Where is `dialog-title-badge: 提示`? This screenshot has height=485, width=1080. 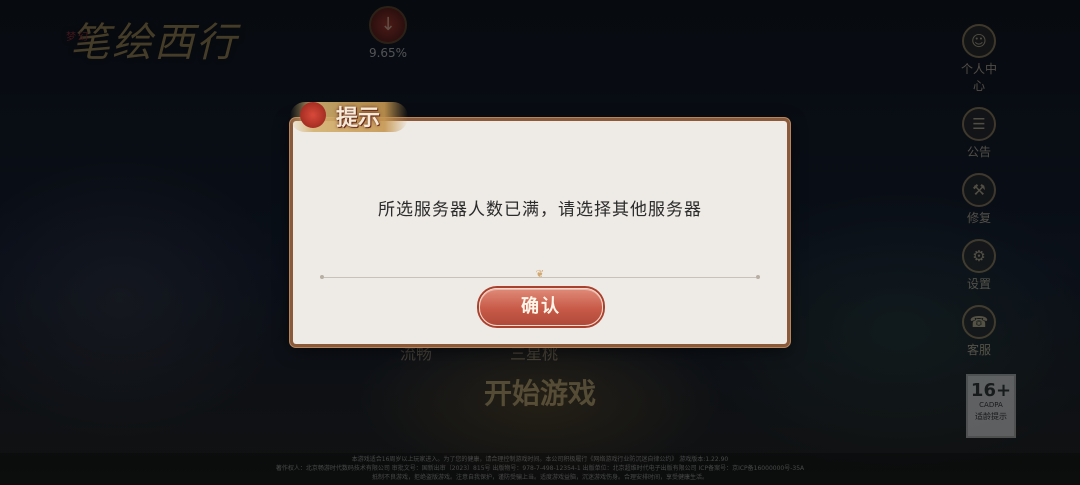
dialog-title-badge: 提示 is located at coordinates (350, 118).